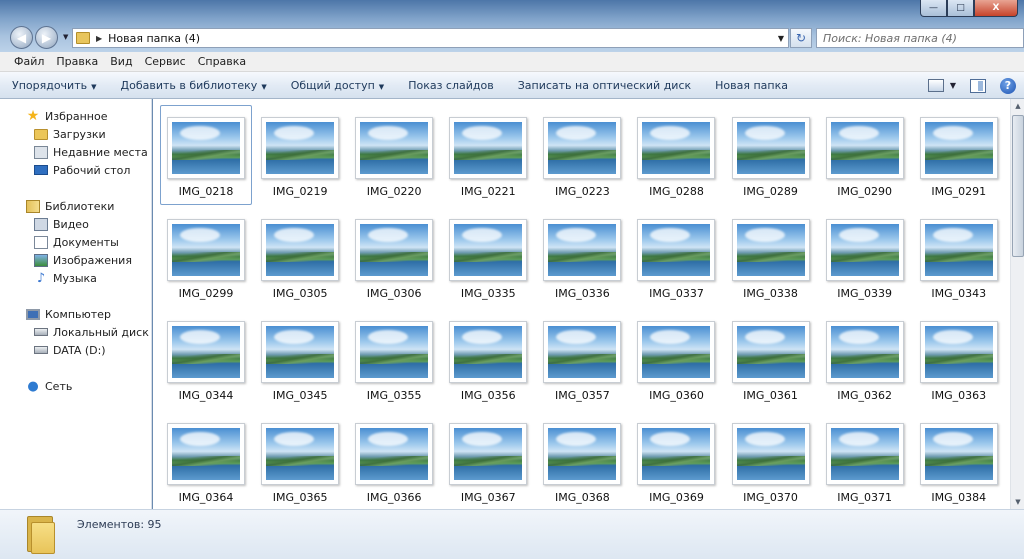  Describe the element at coordinates (488, 460) in the screenshot. I see `file-item: IMG_0367` at that location.